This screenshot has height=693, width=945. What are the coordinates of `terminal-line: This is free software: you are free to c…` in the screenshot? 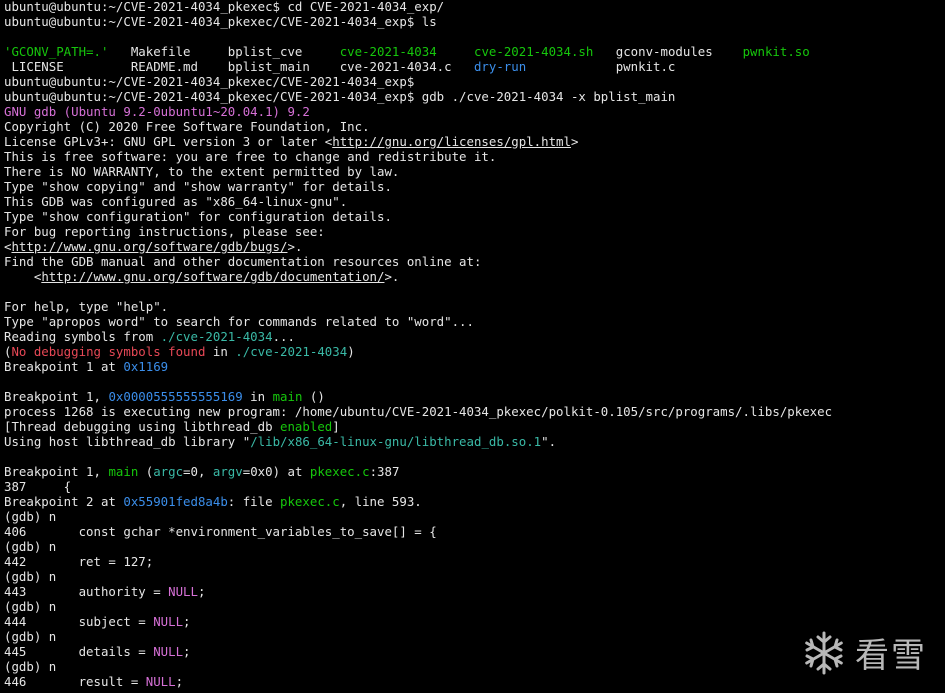 It's located at (474, 156).